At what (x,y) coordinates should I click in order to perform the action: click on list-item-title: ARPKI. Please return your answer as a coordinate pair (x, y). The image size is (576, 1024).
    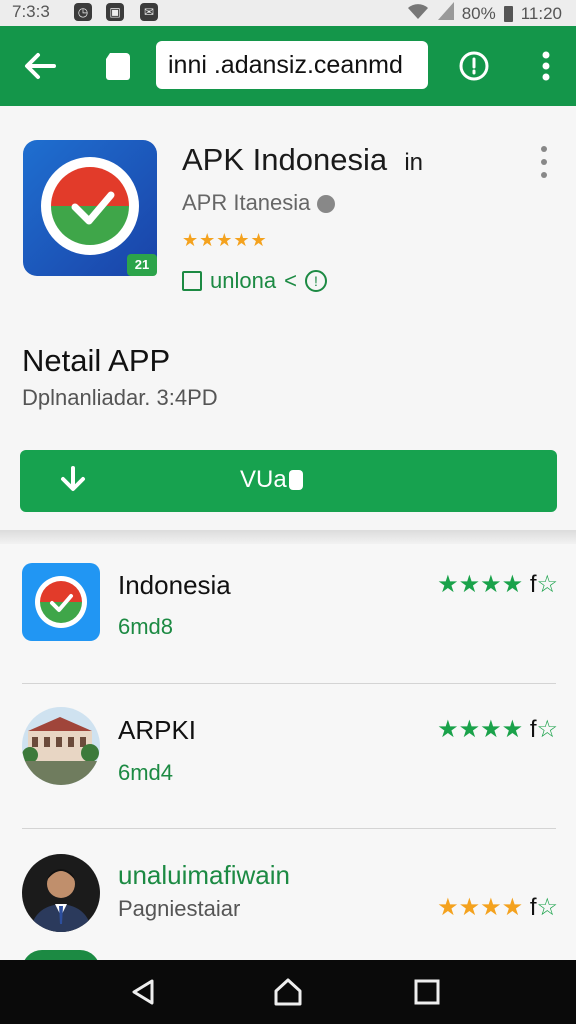
    Looking at the image, I should click on (157, 730).